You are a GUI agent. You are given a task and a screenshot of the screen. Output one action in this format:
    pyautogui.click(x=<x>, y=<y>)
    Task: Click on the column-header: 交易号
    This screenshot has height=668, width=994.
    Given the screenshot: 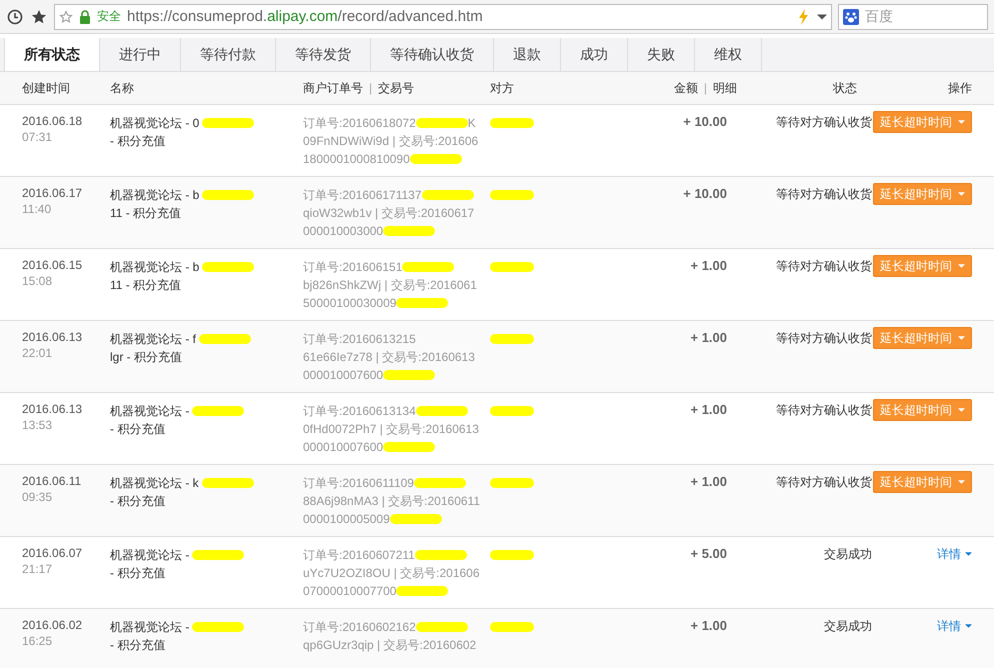 What is the action you would take?
    pyautogui.click(x=396, y=88)
    